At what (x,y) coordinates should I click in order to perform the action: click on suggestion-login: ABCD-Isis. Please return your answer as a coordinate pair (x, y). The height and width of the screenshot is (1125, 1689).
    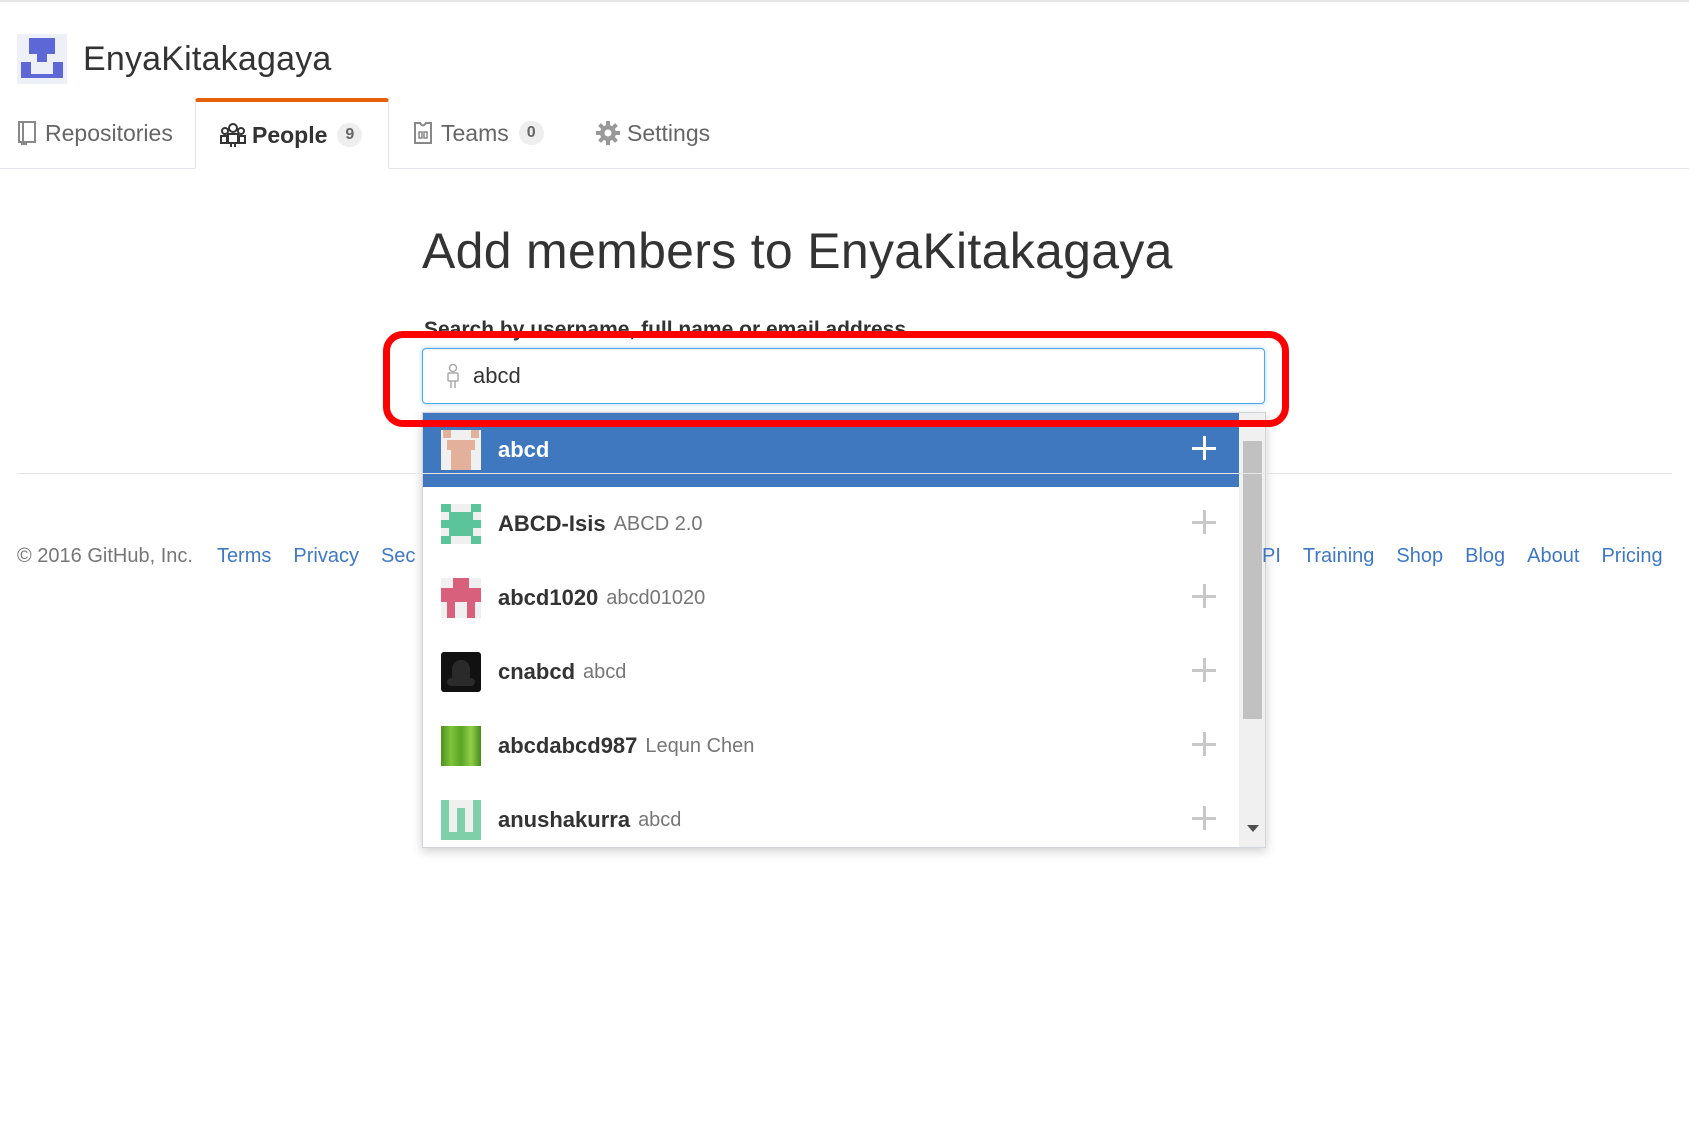
    Looking at the image, I should click on (552, 523).